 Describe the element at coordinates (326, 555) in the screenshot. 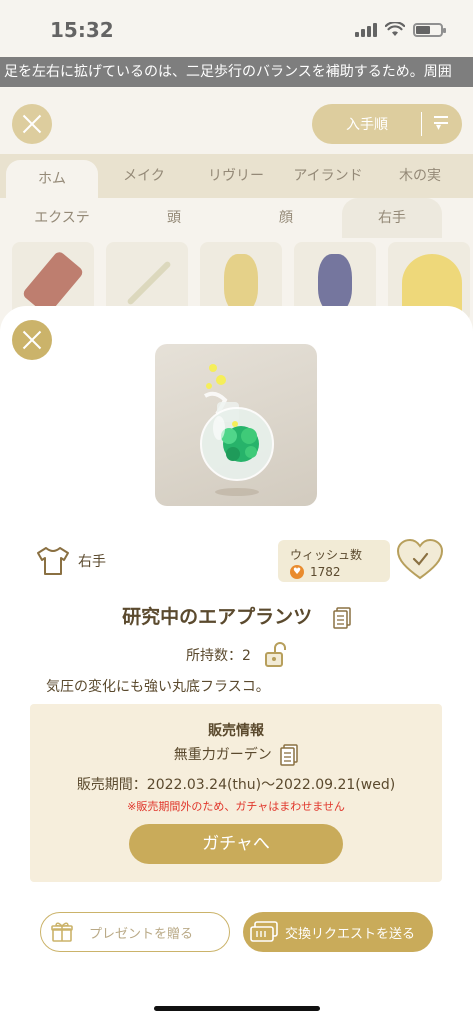

I see `wish-title: ウィッシュ数` at that location.